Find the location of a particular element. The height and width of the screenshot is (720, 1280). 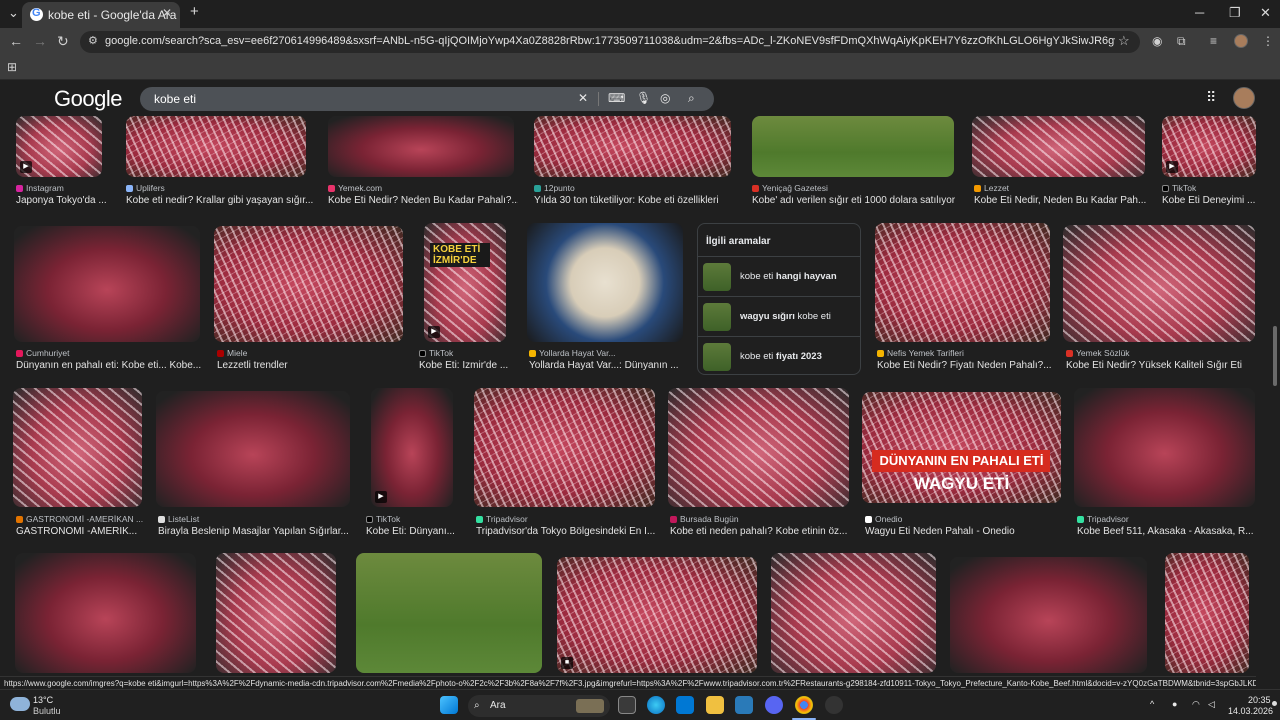

minimize-icon: ─ is located at coordinates (1199, 12).